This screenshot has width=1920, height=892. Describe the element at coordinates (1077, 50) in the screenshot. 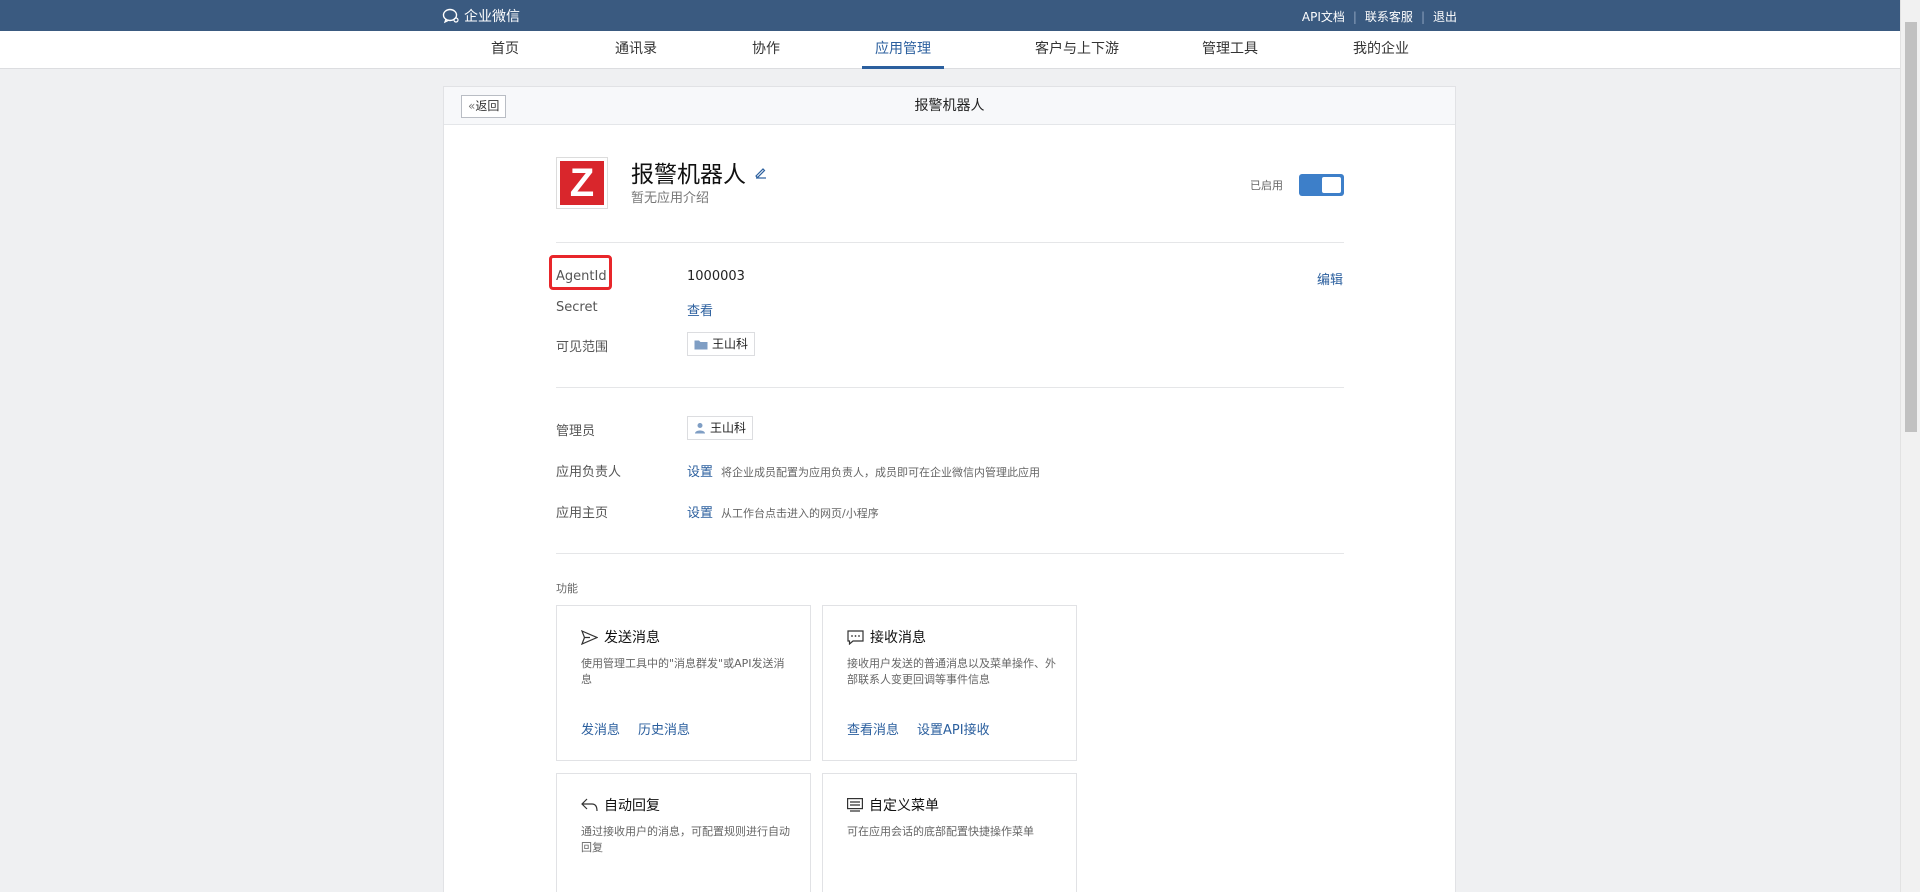

I see `nav-customers: 客户与上下游` at that location.